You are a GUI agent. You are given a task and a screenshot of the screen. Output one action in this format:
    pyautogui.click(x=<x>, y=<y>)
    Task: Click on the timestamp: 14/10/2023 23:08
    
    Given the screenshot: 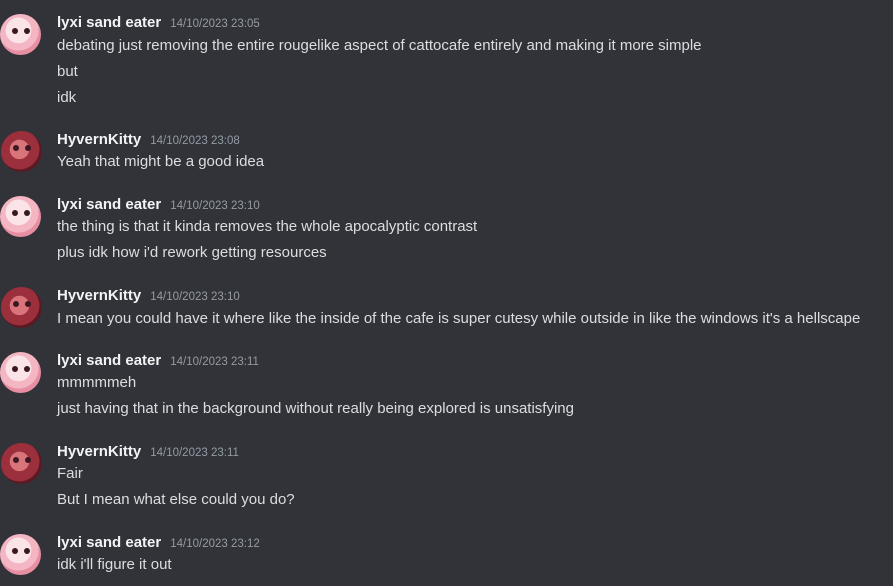 What is the action you would take?
    pyautogui.click(x=195, y=141)
    